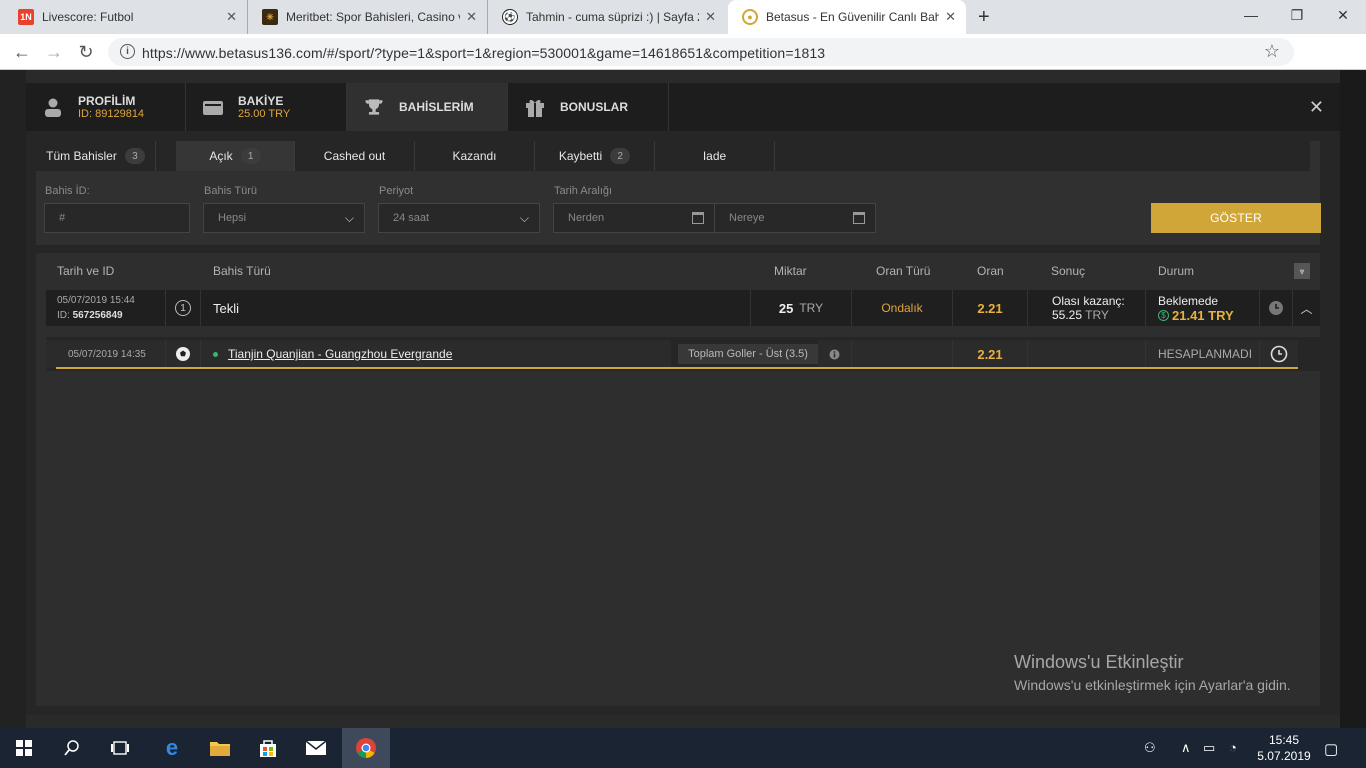 The width and height of the screenshot is (1366, 768). Describe the element at coordinates (715, 156) in the screenshot. I see `subtab-refund: Iade` at that location.